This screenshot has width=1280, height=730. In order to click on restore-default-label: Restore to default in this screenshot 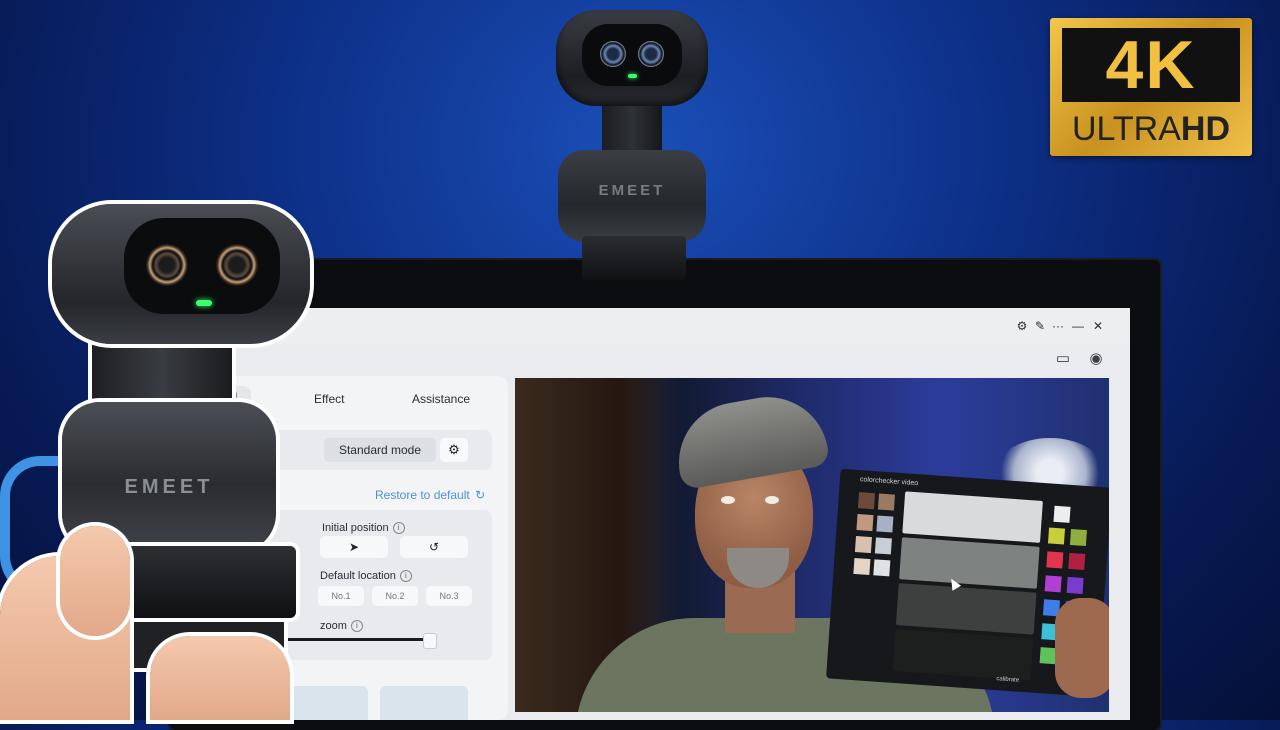, I will do `click(422, 495)`.